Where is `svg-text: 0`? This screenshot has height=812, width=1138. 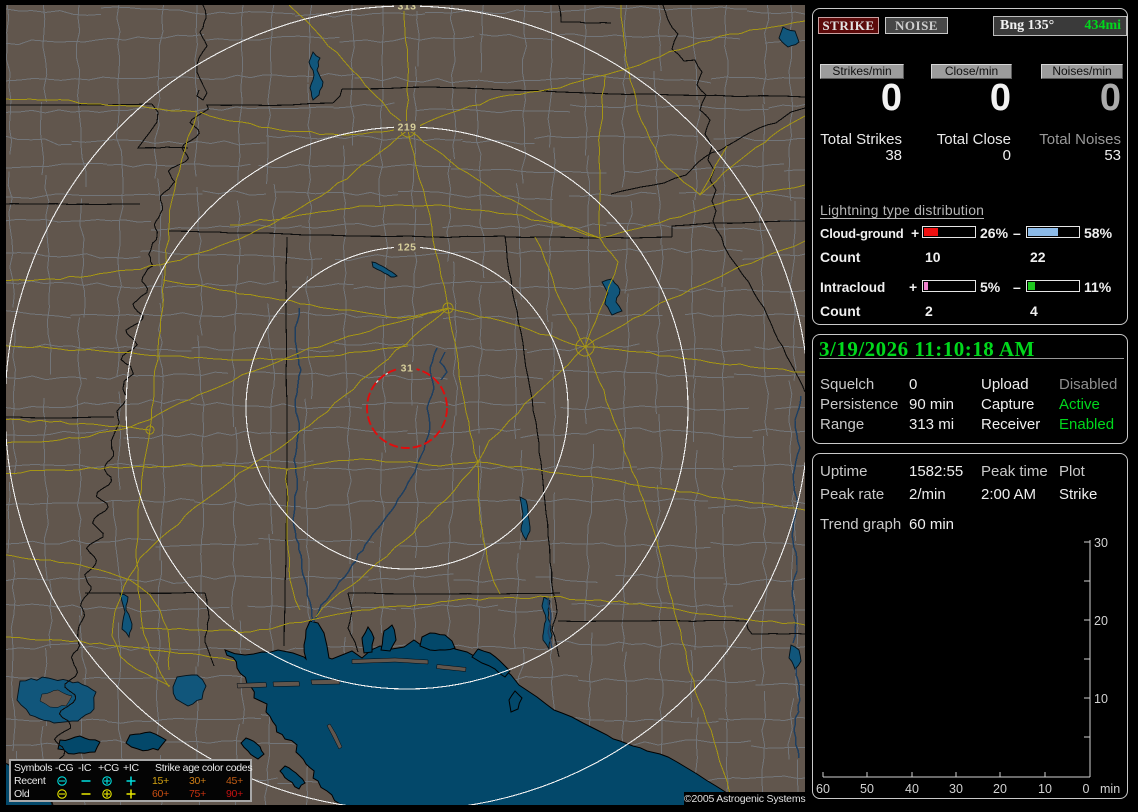
svg-text: 0 is located at coordinates (1086, 789).